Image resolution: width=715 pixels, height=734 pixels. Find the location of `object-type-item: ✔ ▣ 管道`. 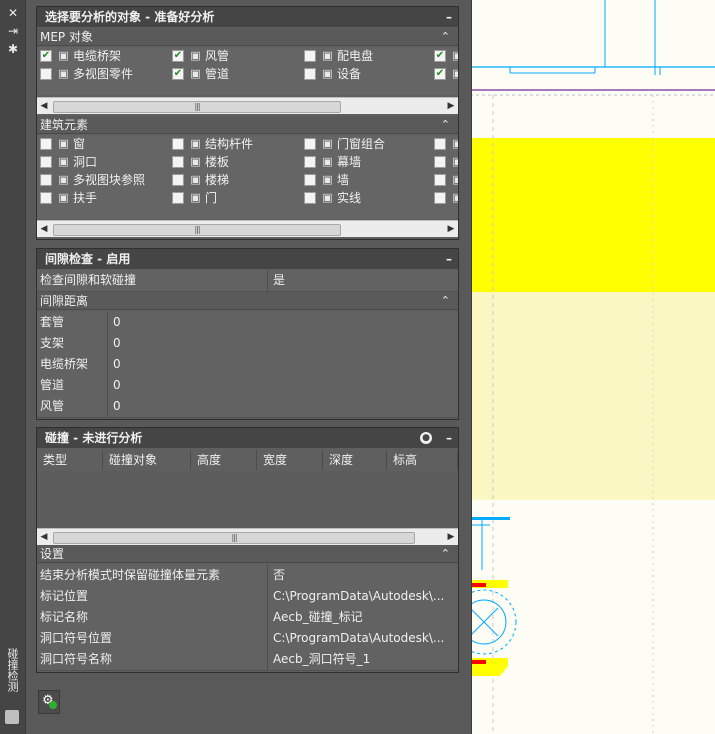

object-type-item: ✔ ▣ 管道 is located at coordinates (234, 74).